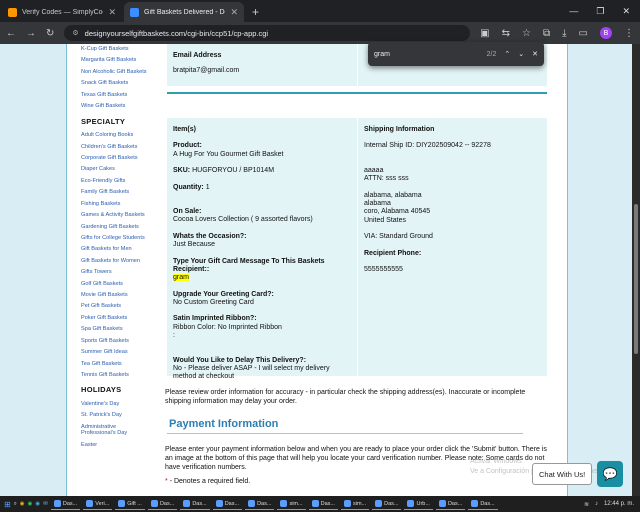 Image resolution: width=640 pixels, height=512 pixels. What do you see at coordinates (116, 204) in the screenshot?
I see `sidebar-link: Fishing Baskets` at bounding box center [116, 204].